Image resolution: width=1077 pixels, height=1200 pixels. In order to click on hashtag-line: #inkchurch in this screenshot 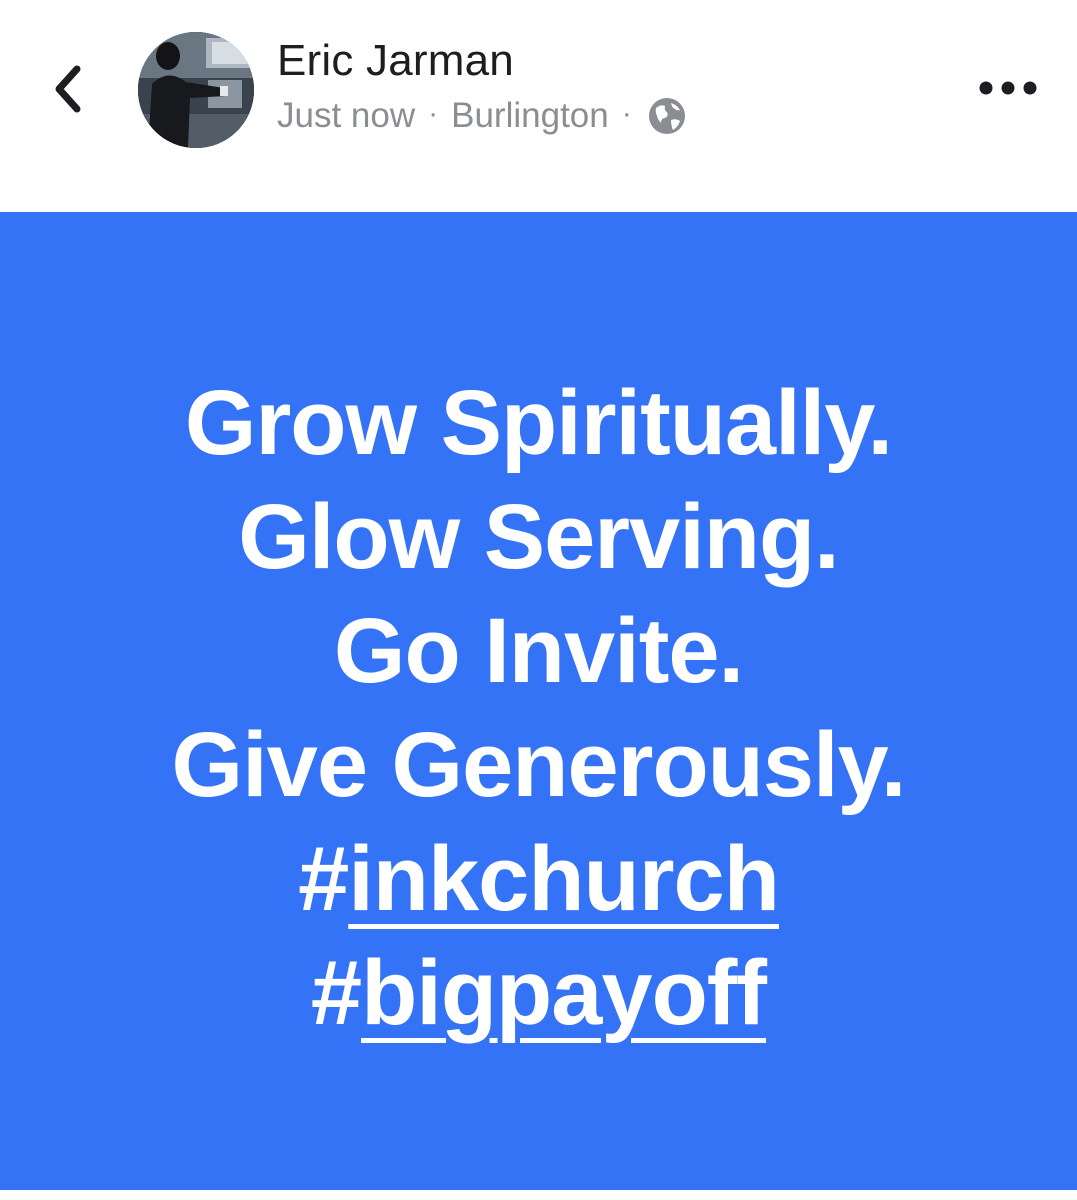, I will do `click(538, 879)`.